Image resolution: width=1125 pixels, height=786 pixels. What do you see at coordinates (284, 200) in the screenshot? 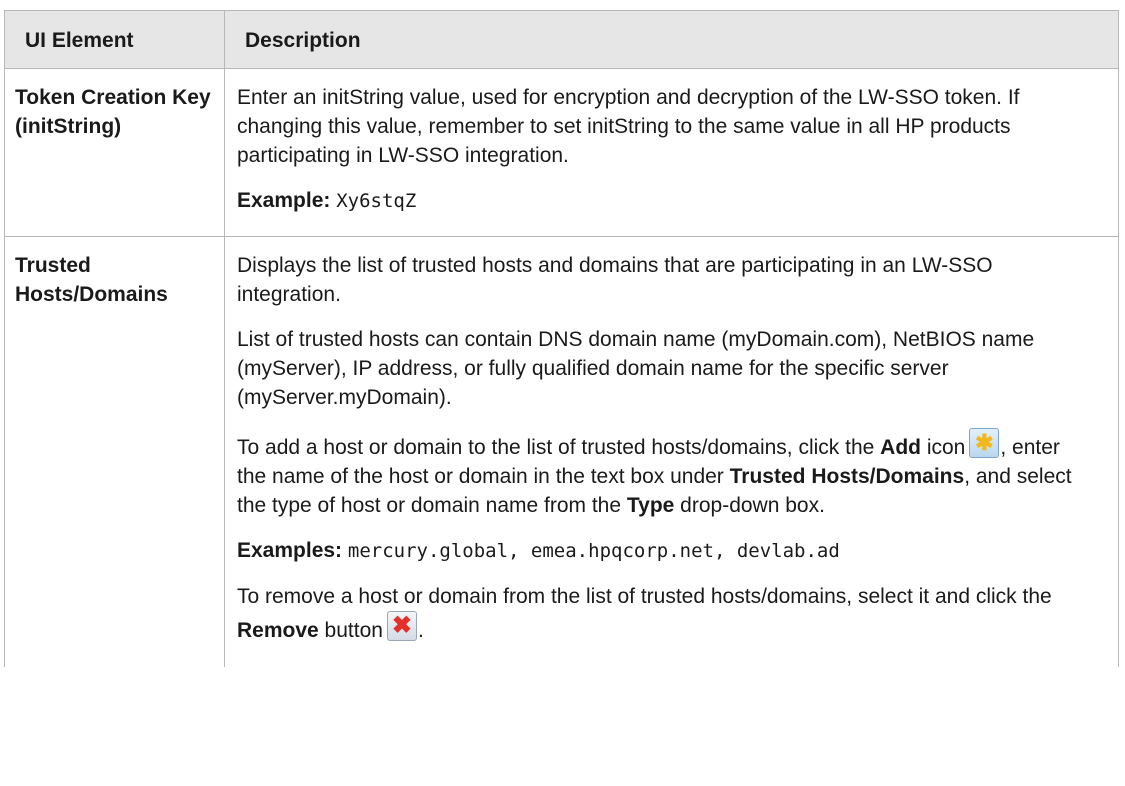
I see `example-label: Example:` at bounding box center [284, 200].